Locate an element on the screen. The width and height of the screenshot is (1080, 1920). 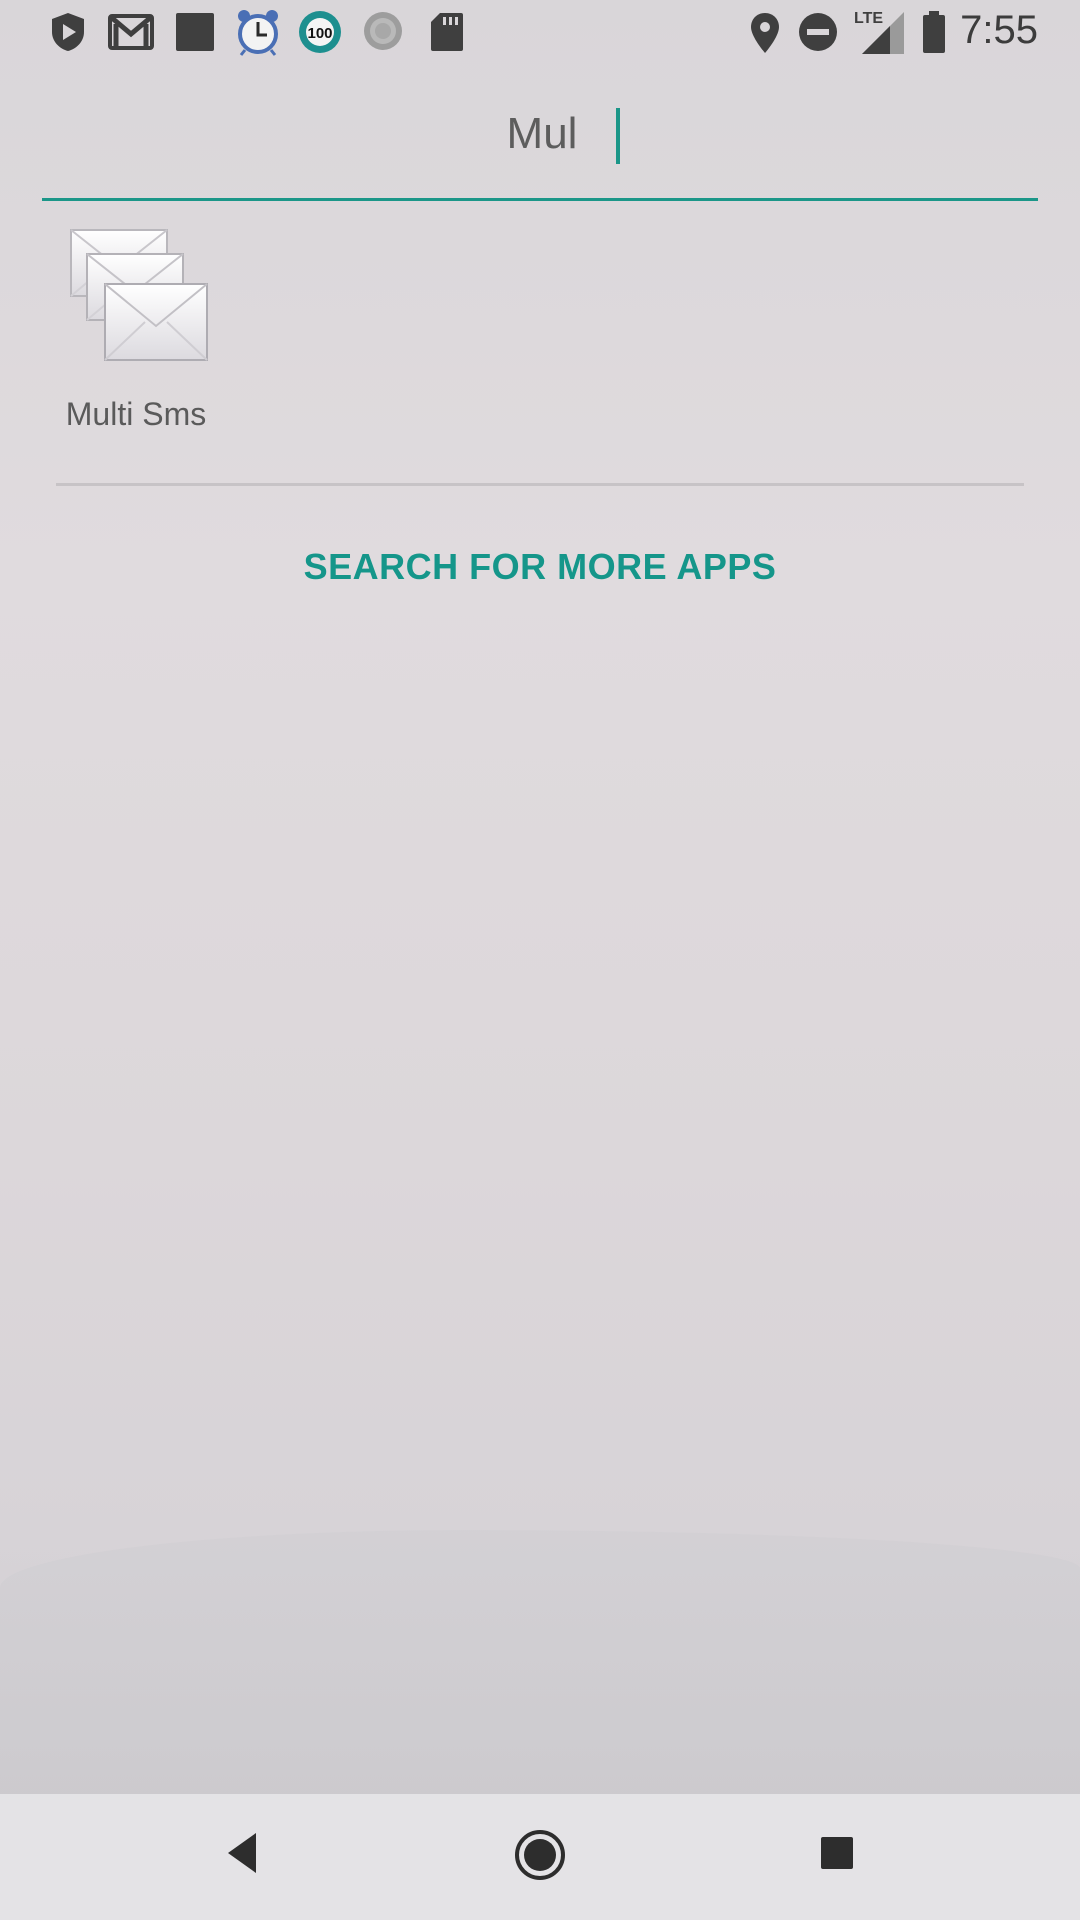
home-icon is located at coordinates (540, 1855).